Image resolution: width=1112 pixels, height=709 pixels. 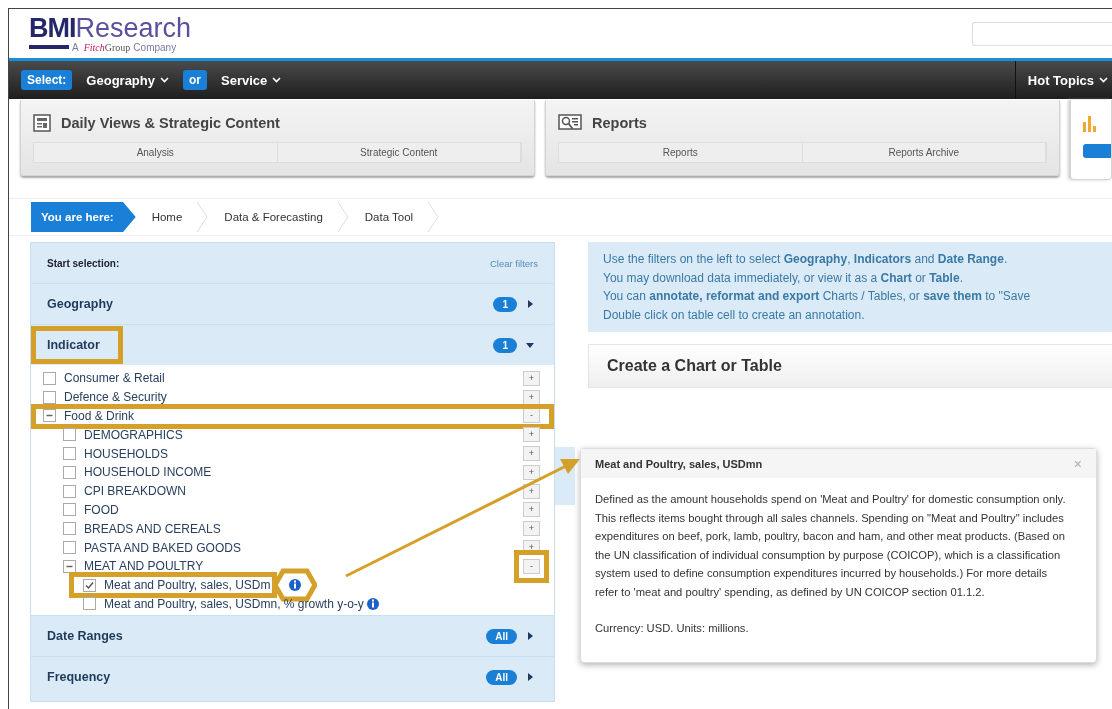 What do you see at coordinates (47, 80) in the screenshot?
I see `nav-badge: Select:` at bounding box center [47, 80].